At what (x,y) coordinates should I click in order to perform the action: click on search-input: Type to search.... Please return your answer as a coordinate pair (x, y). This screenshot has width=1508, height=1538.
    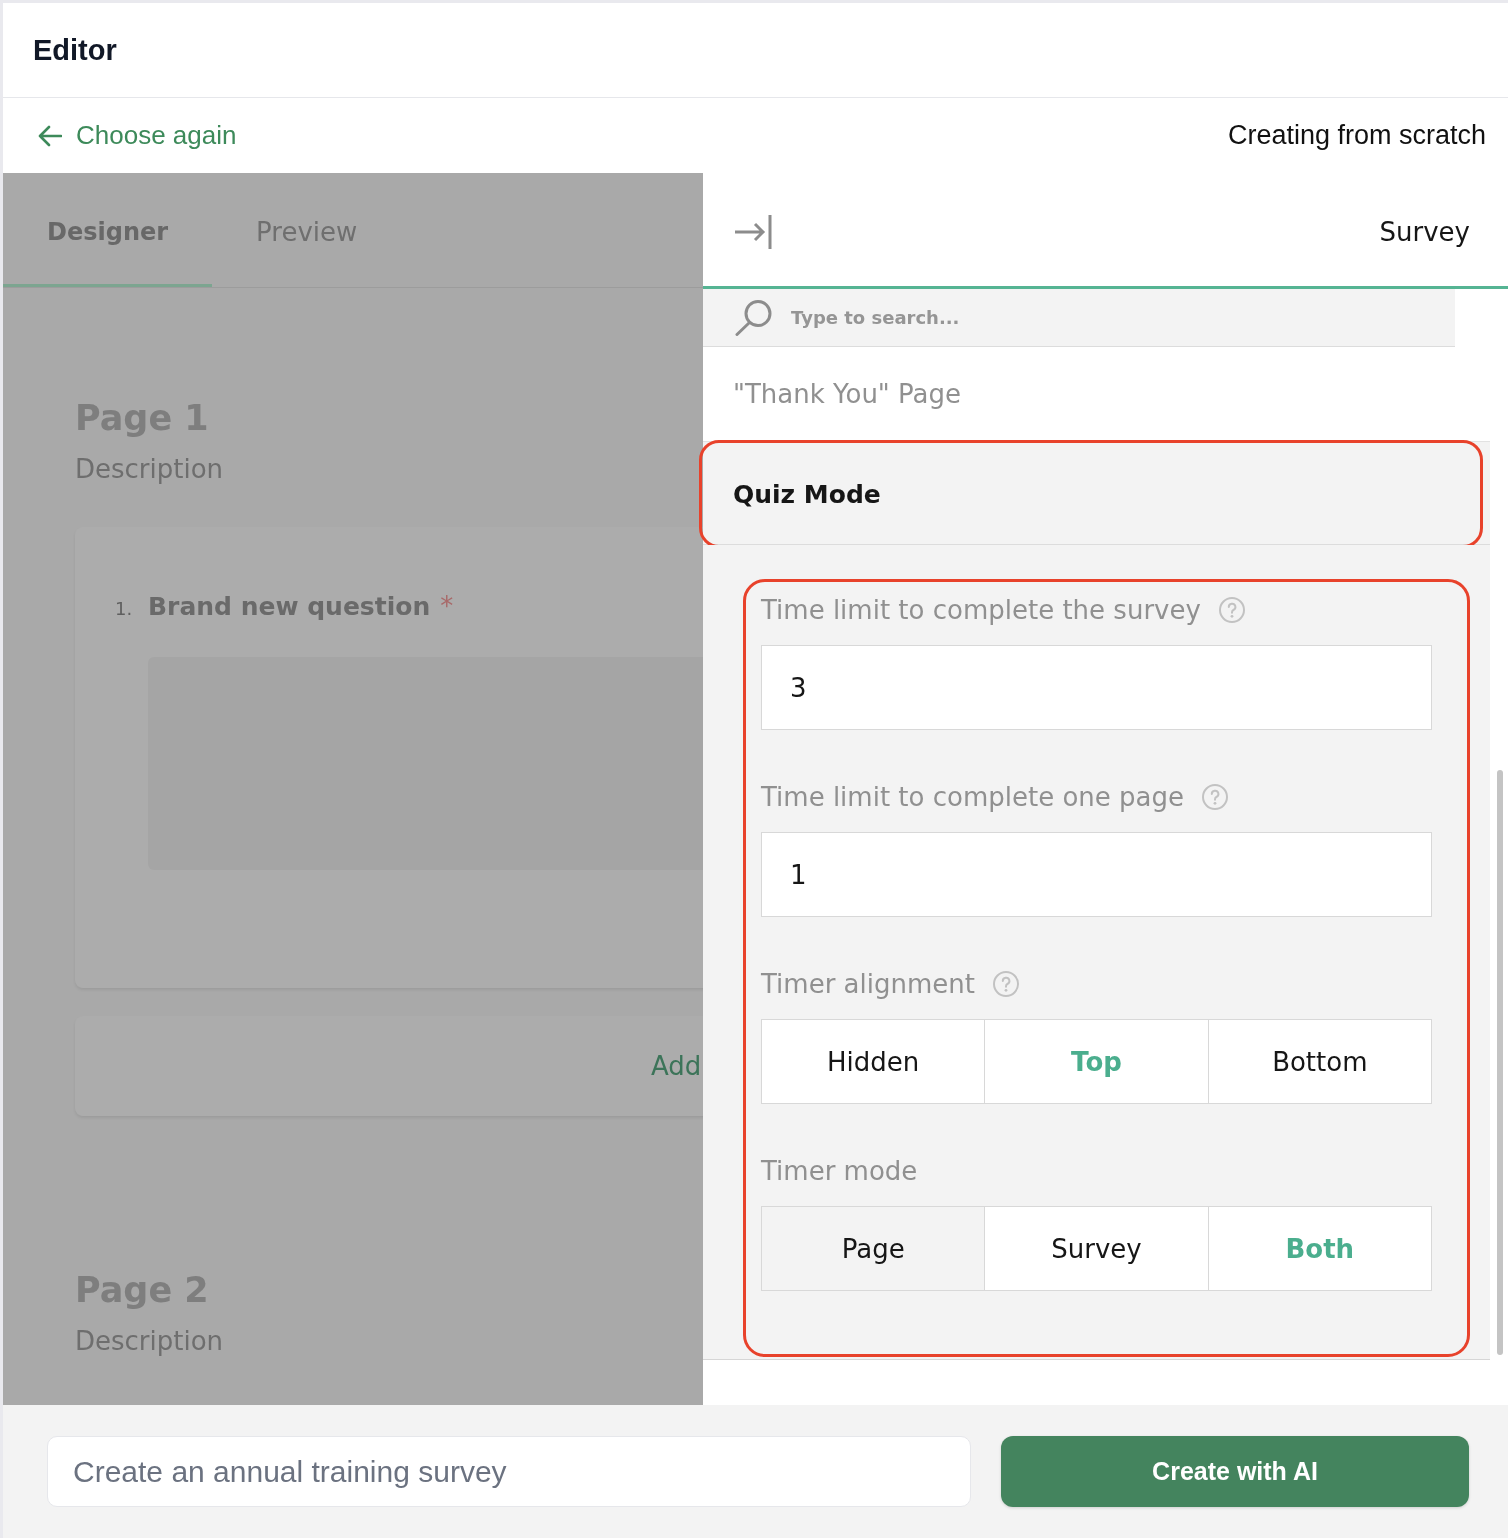
    Looking at the image, I should click on (1113, 317).